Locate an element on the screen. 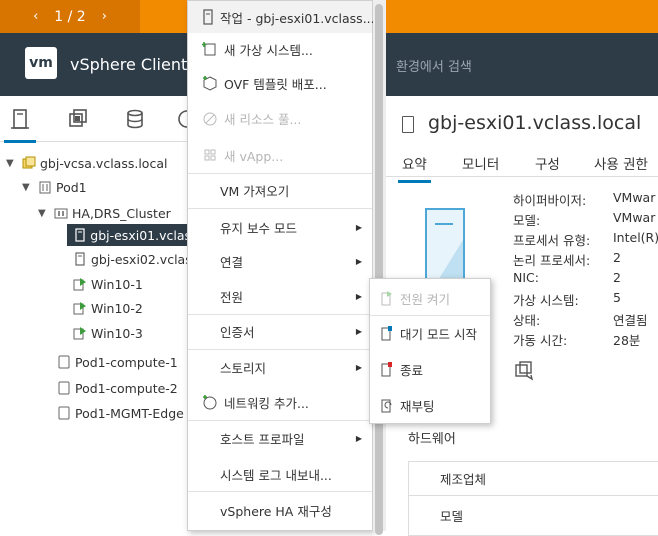 Image resolution: width=658 pixels, height=536 pixels. datacenter-icon is located at coordinates (45, 187).